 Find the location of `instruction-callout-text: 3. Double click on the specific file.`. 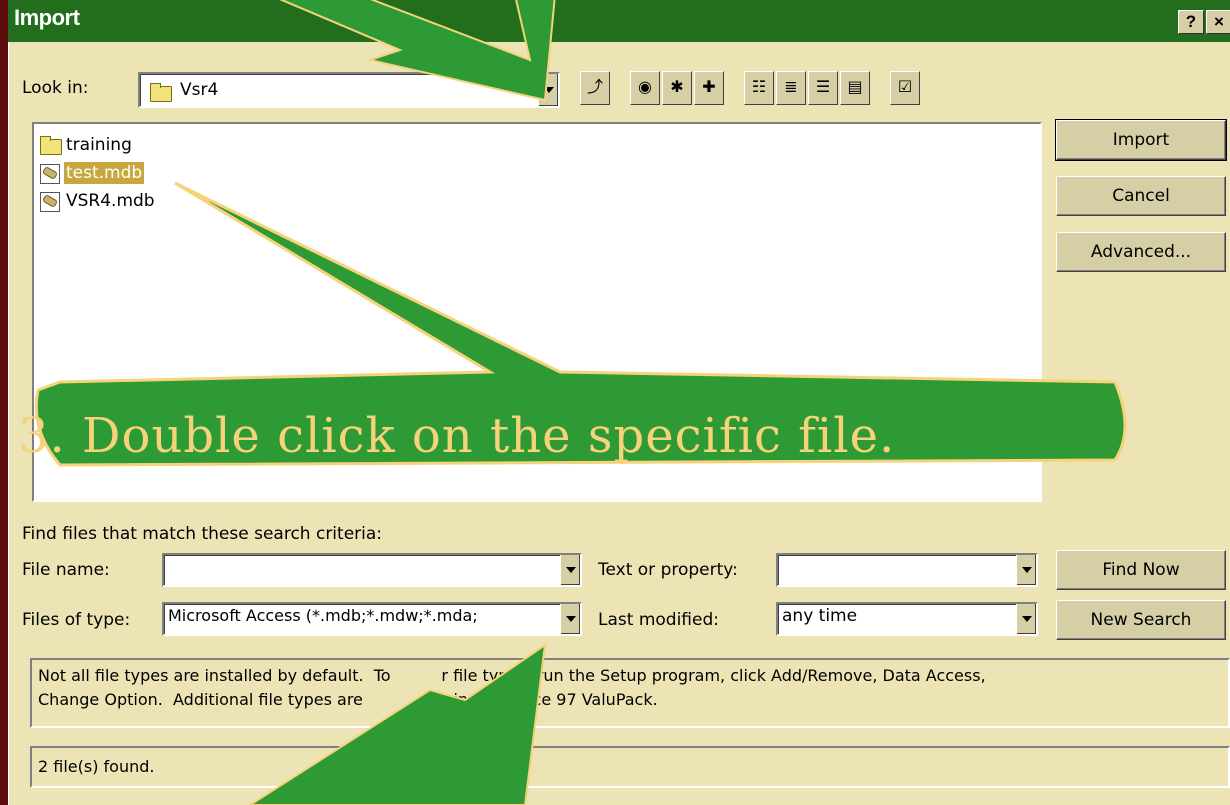

instruction-callout-text: 3. Double click on the specific file. is located at coordinates (457, 436).